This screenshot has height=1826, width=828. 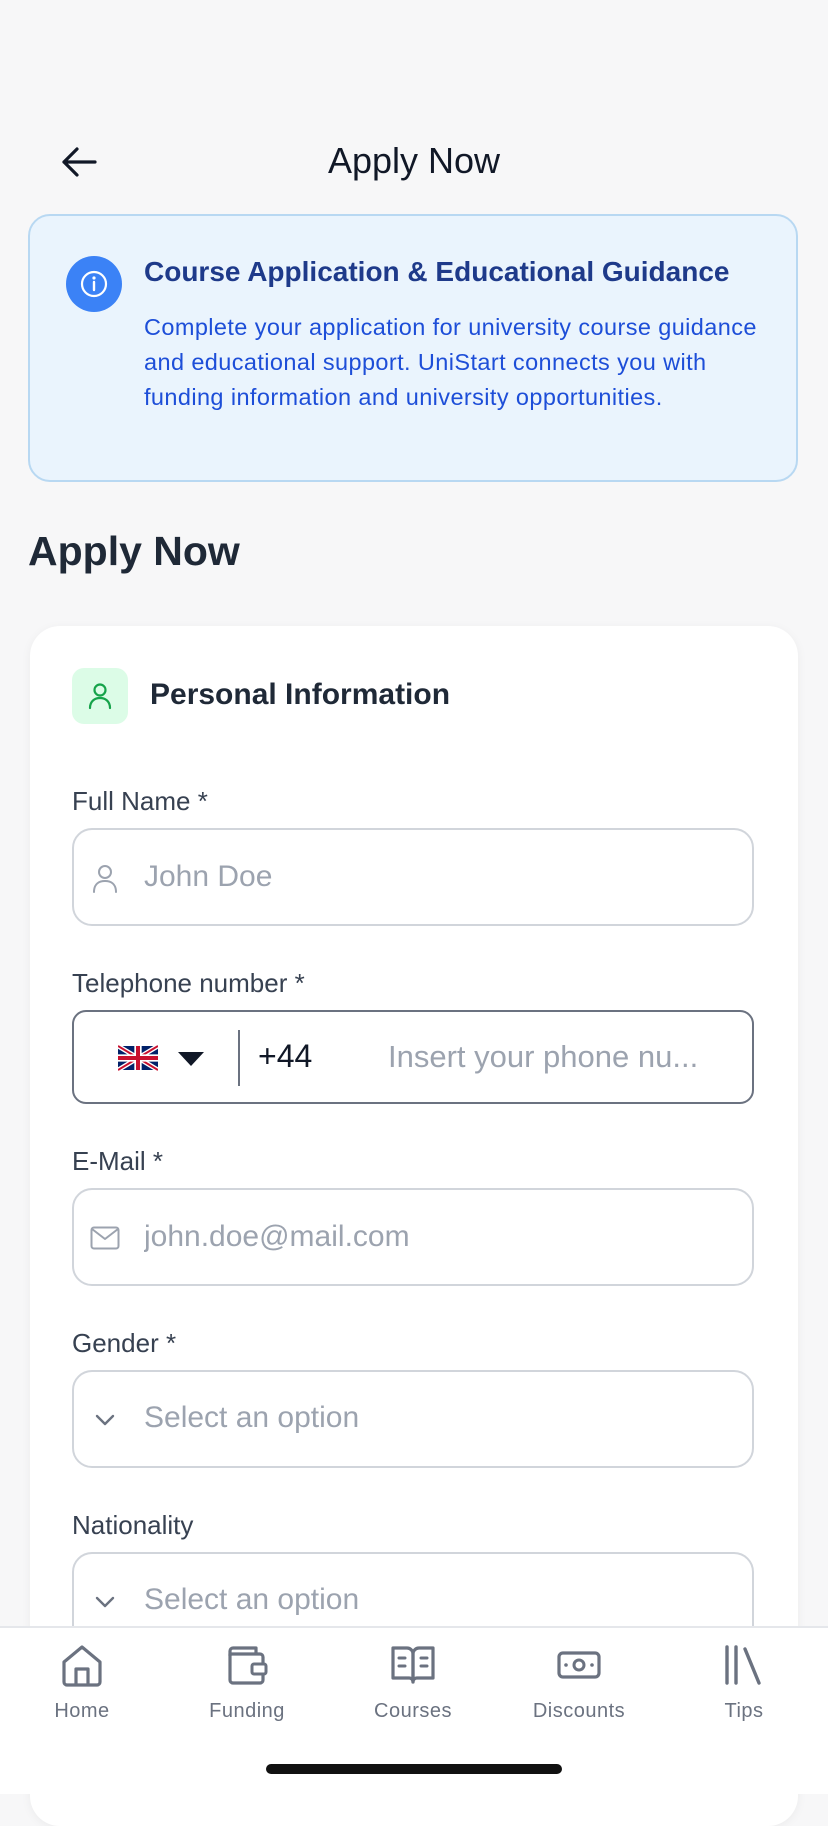 I want to click on library-icon, so click(x=743, y=1665).